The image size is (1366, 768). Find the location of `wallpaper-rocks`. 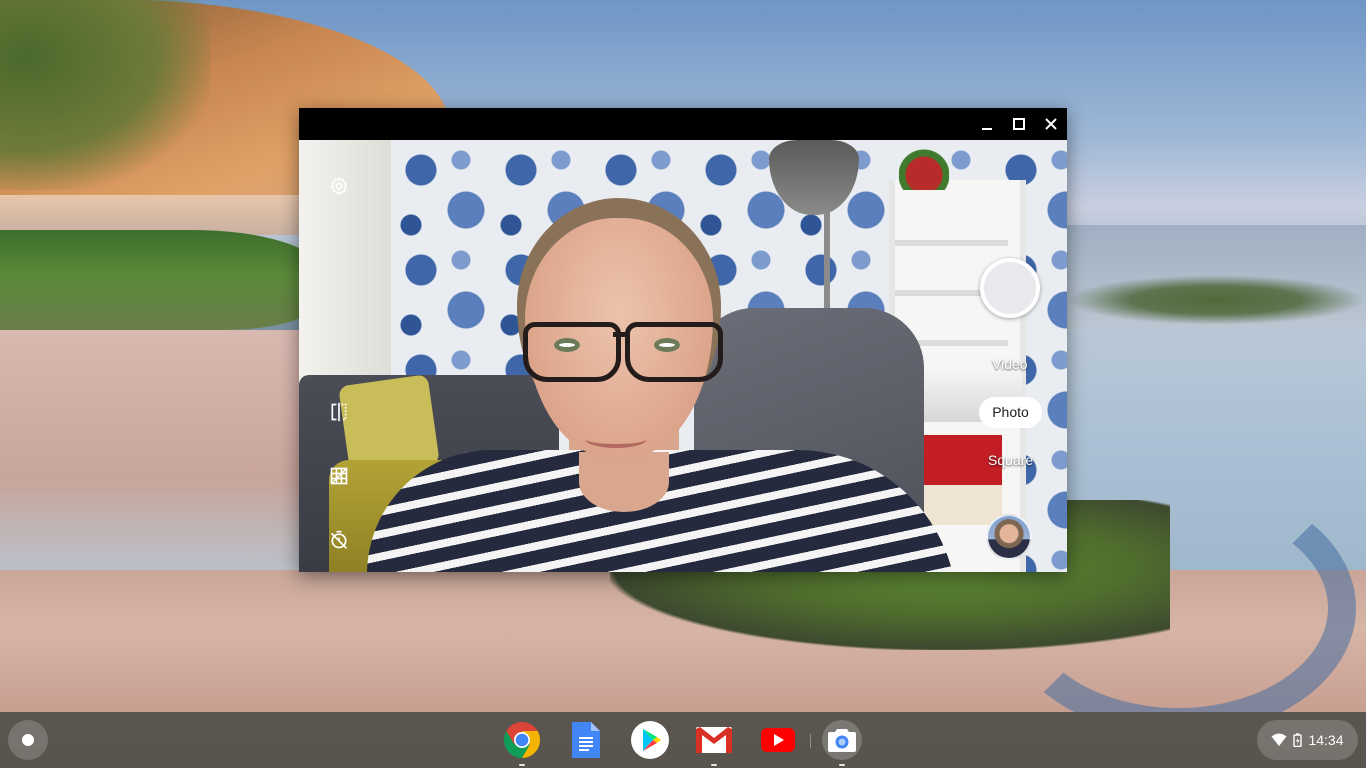

wallpaper-rocks is located at coordinates (1216, 300).